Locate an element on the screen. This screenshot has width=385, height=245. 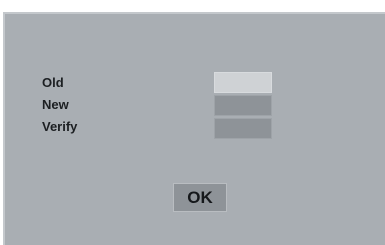
verify-password-label: Verify is located at coordinates (60, 126).